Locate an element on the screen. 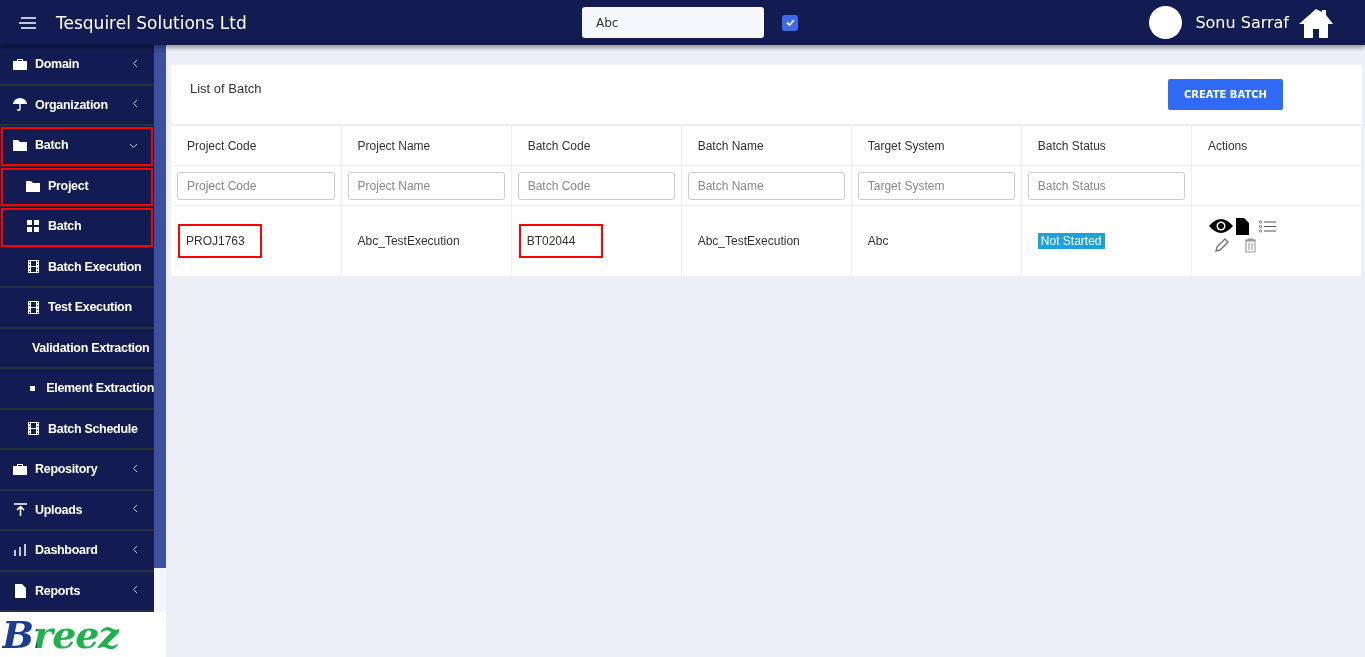 The image size is (1365, 657). column-header: Batch Name is located at coordinates (766, 146).